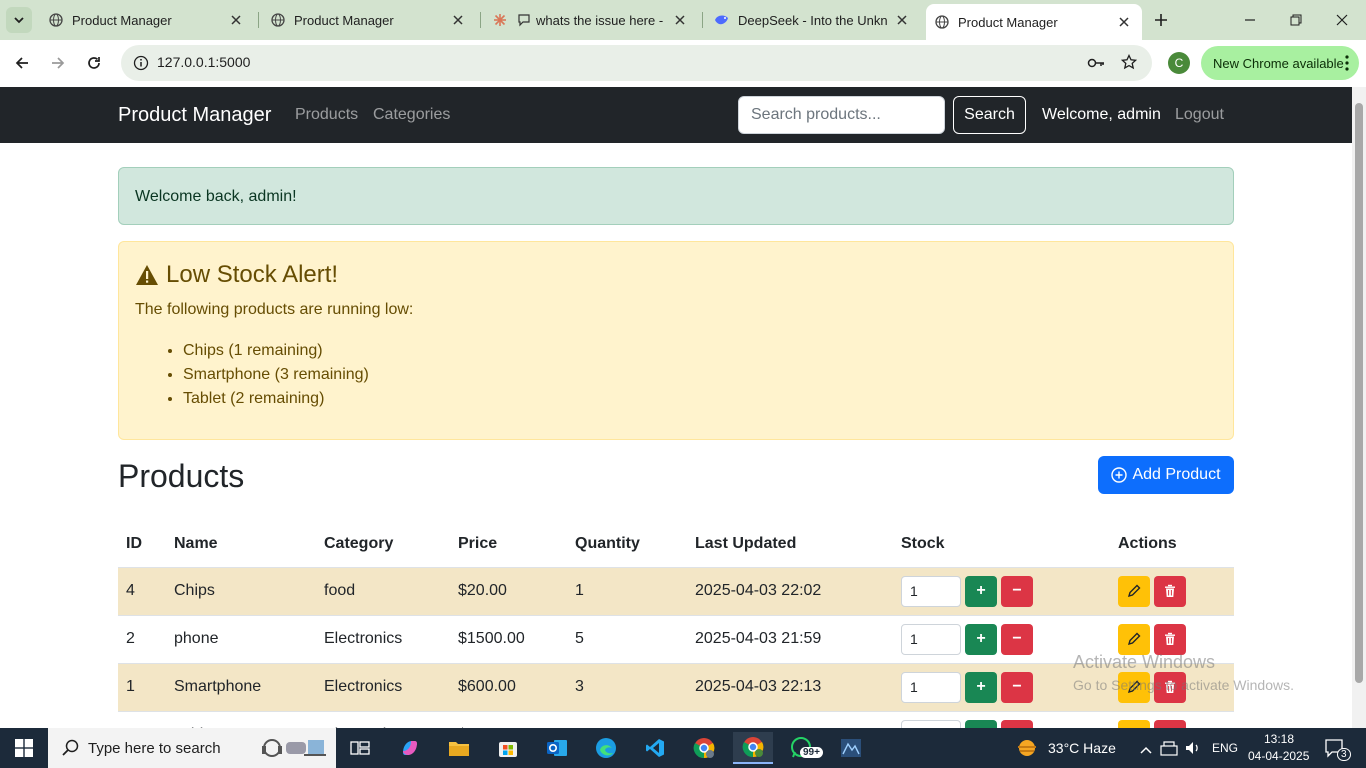 Image resolution: width=1366 pixels, height=768 pixels. I want to click on whatsapp-icon: 99+, so click(802, 748).